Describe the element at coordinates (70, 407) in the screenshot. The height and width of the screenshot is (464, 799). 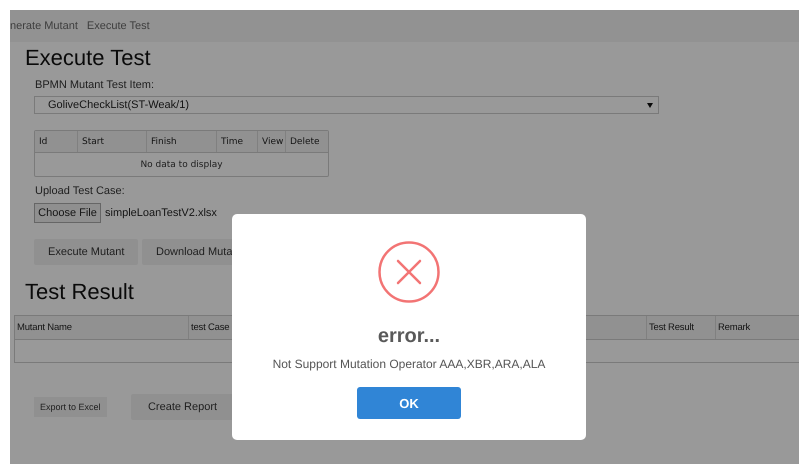
I see `export-button: Export to Excel` at that location.